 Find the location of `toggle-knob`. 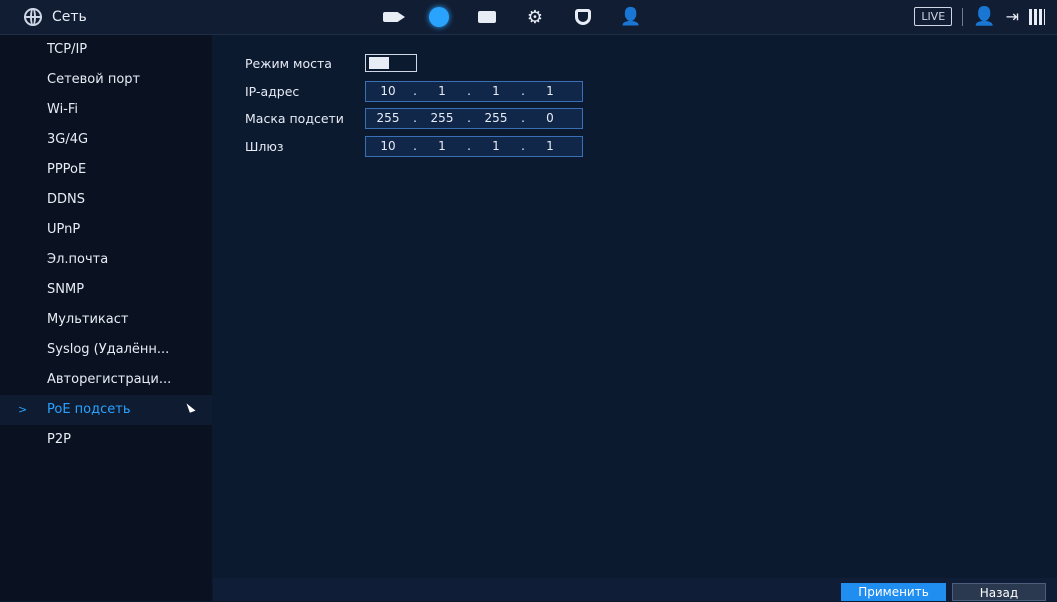

toggle-knob is located at coordinates (379, 63).